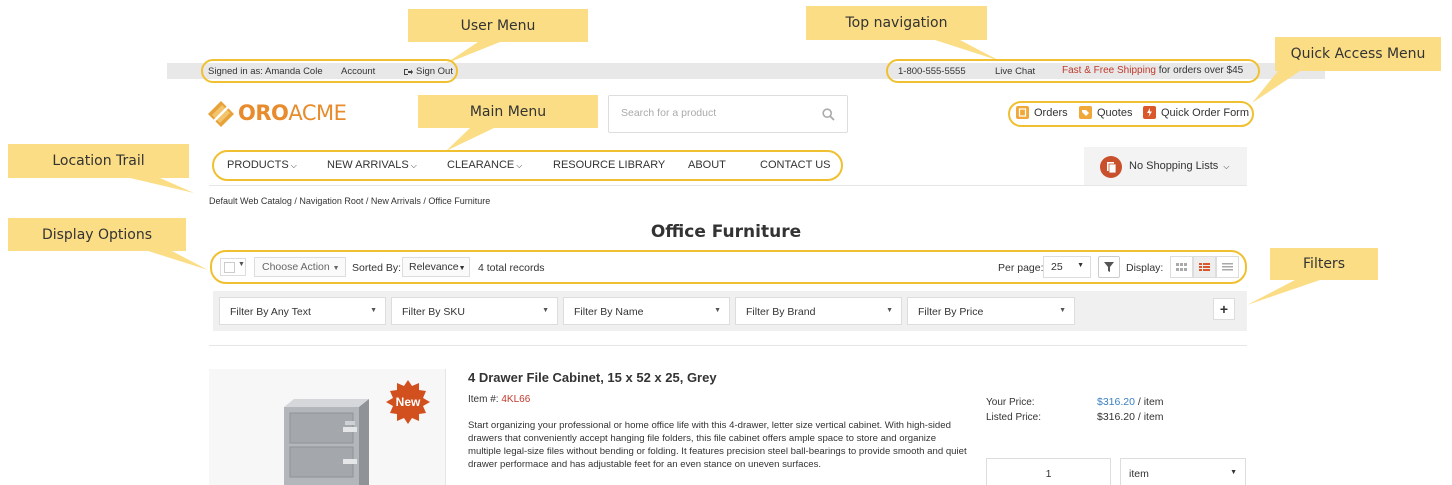 The image size is (1452, 485). Describe the element at coordinates (896, 23) in the screenshot. I see `callout-top-navigation: Top navigation` at that location.